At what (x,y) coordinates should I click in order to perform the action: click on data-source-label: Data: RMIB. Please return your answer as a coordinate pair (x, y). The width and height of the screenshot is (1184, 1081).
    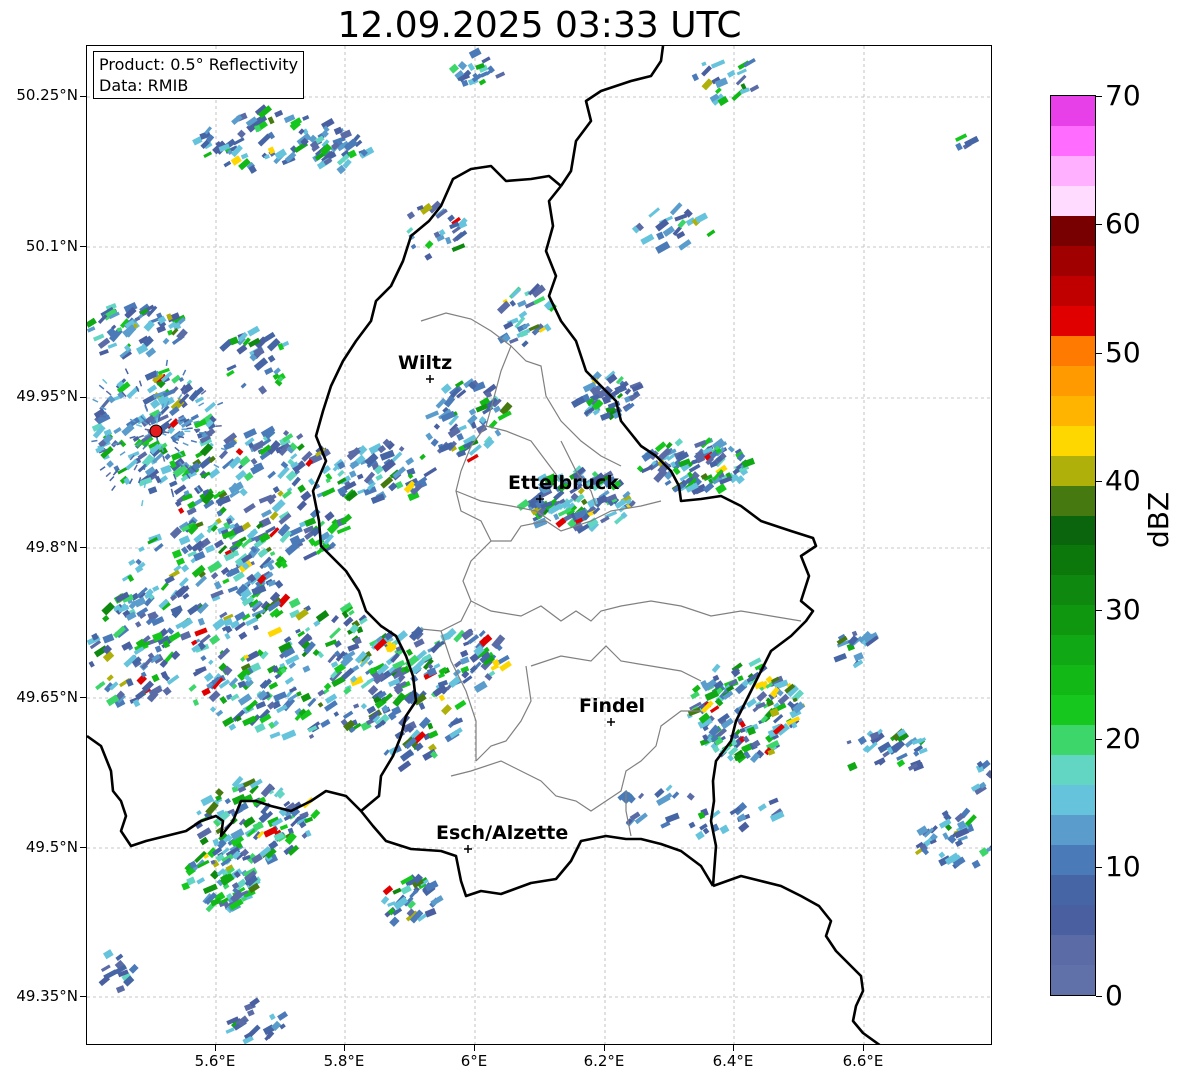
    Looking at the image, I should click on (144, 85).